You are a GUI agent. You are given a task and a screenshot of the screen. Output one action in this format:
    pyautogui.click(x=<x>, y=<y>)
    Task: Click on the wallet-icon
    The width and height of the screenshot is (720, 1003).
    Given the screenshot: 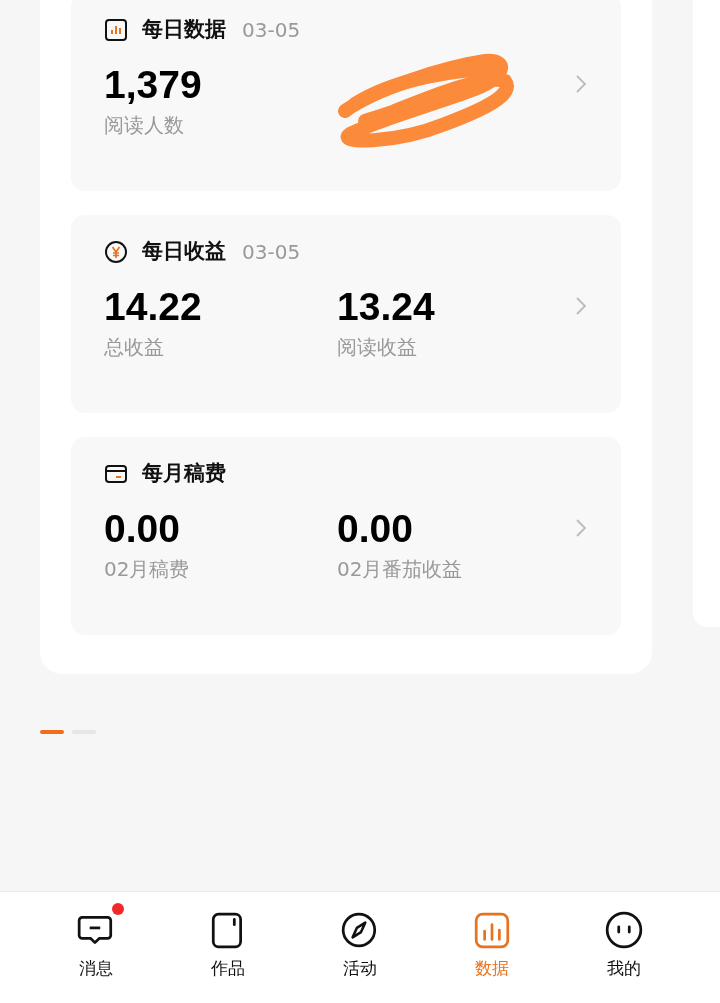 What is the action you would take?
    pyautogui.click(x=116, y=474)
    